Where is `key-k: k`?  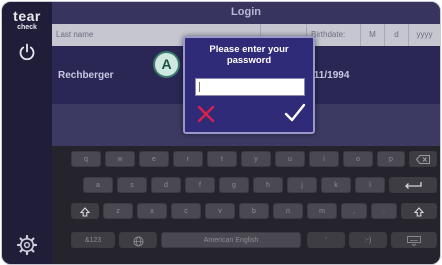 key-k: k is located at coordinates (336, 185).